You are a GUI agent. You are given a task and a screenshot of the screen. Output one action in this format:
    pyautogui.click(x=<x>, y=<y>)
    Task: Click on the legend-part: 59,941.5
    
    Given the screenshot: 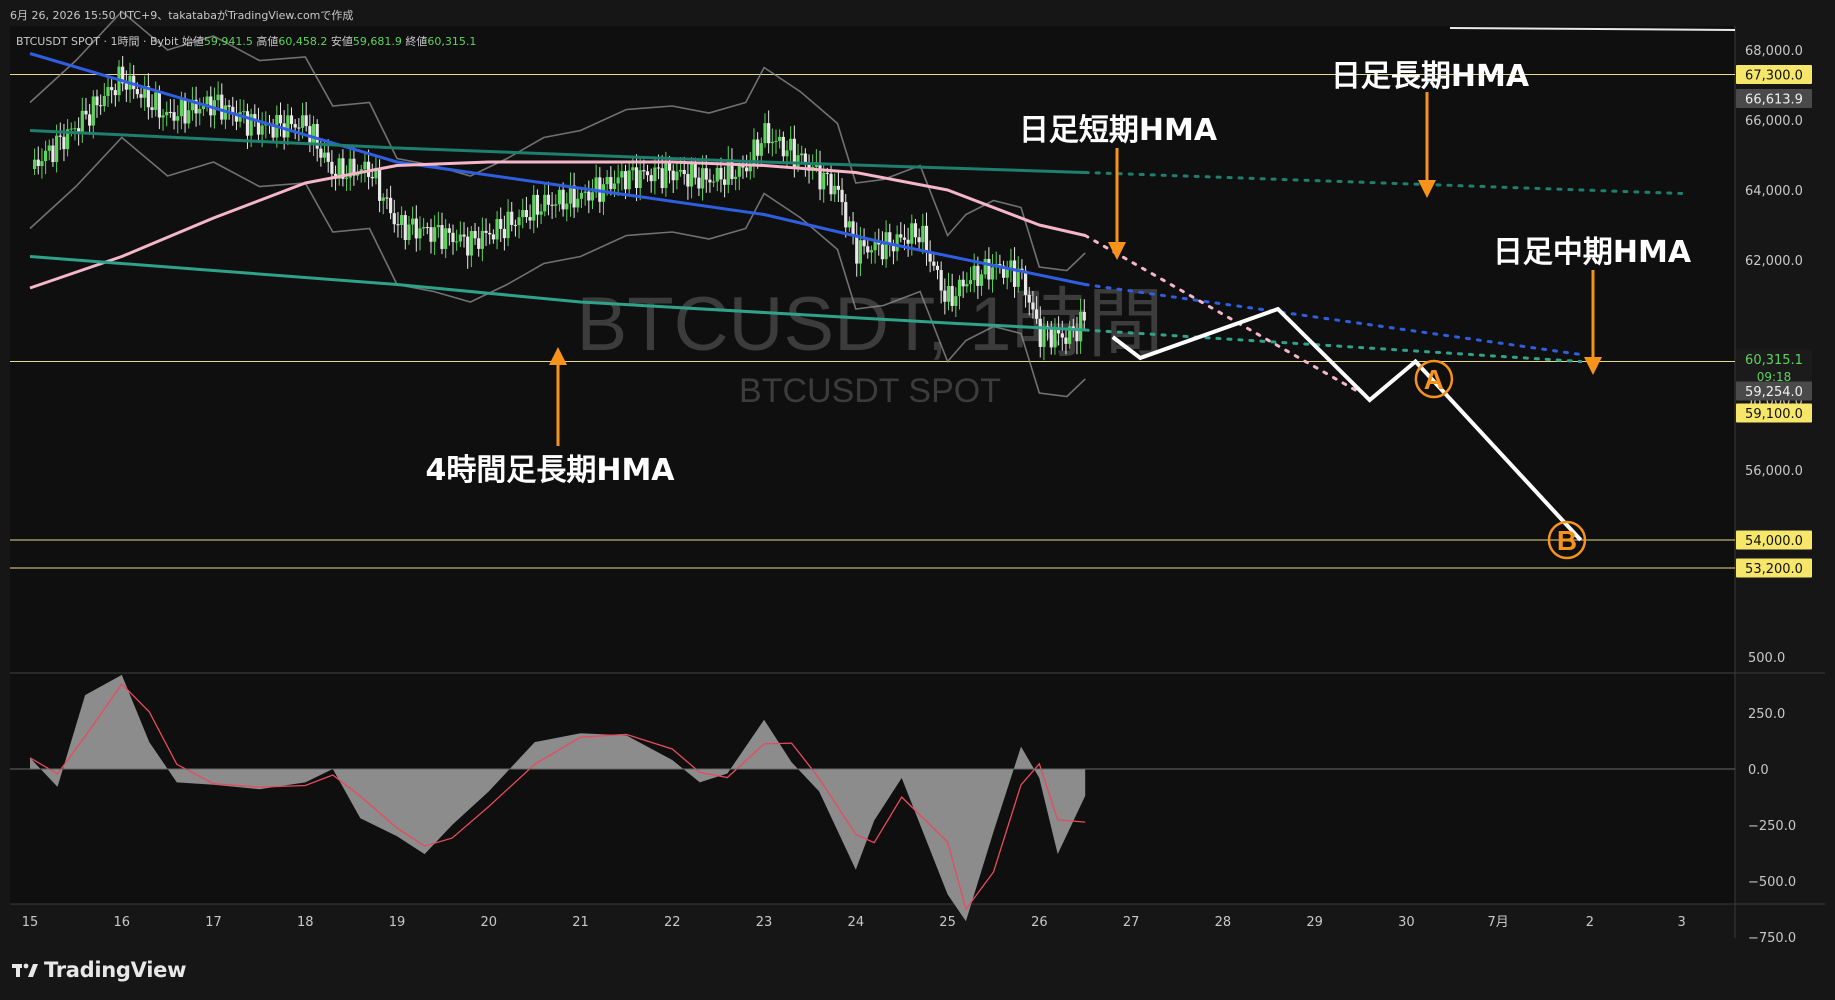 What is the action you would take?
    pyautogui.click(x=230, y=41)
    